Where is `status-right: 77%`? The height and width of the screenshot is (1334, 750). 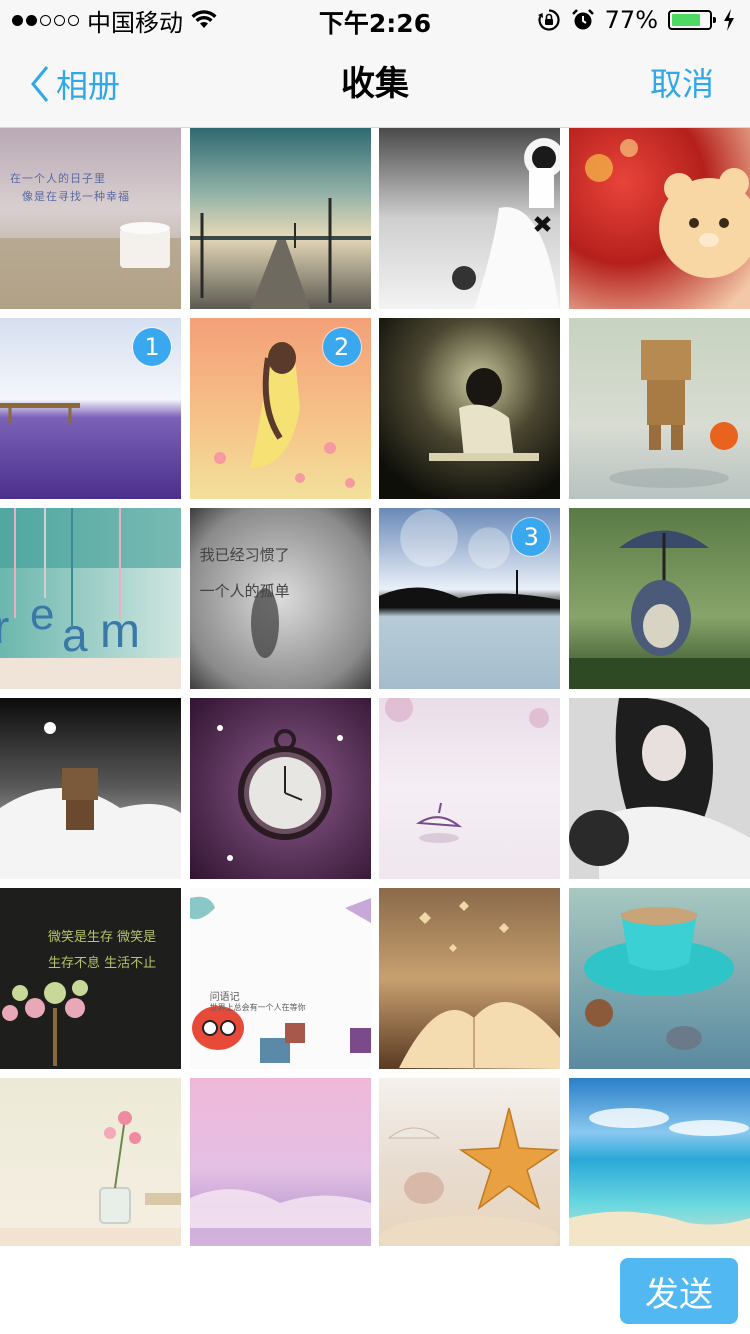
status-right: 77% is located at coordinates (636, 20).